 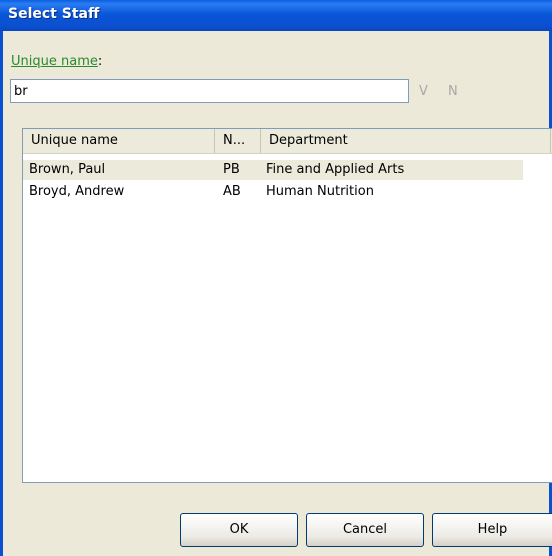 What do you see at coordinates (492, 530) in the screenshot?
I see `help-button: Help` at bounding box center [492, 530].